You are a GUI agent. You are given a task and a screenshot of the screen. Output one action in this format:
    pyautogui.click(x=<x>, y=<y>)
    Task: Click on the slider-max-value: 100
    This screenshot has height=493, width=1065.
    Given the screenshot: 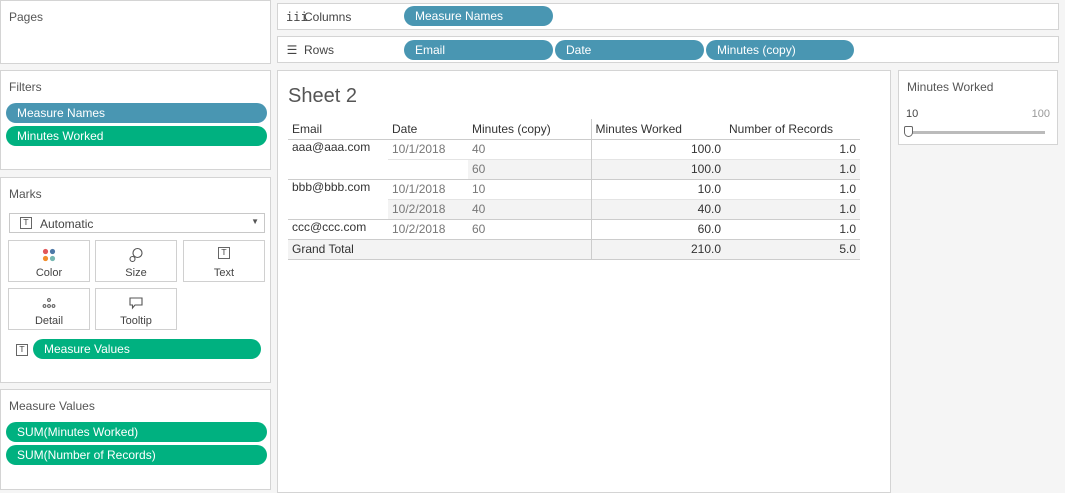 What is the action you would take?
    pyautogui.click(x=1040, y=114)
    